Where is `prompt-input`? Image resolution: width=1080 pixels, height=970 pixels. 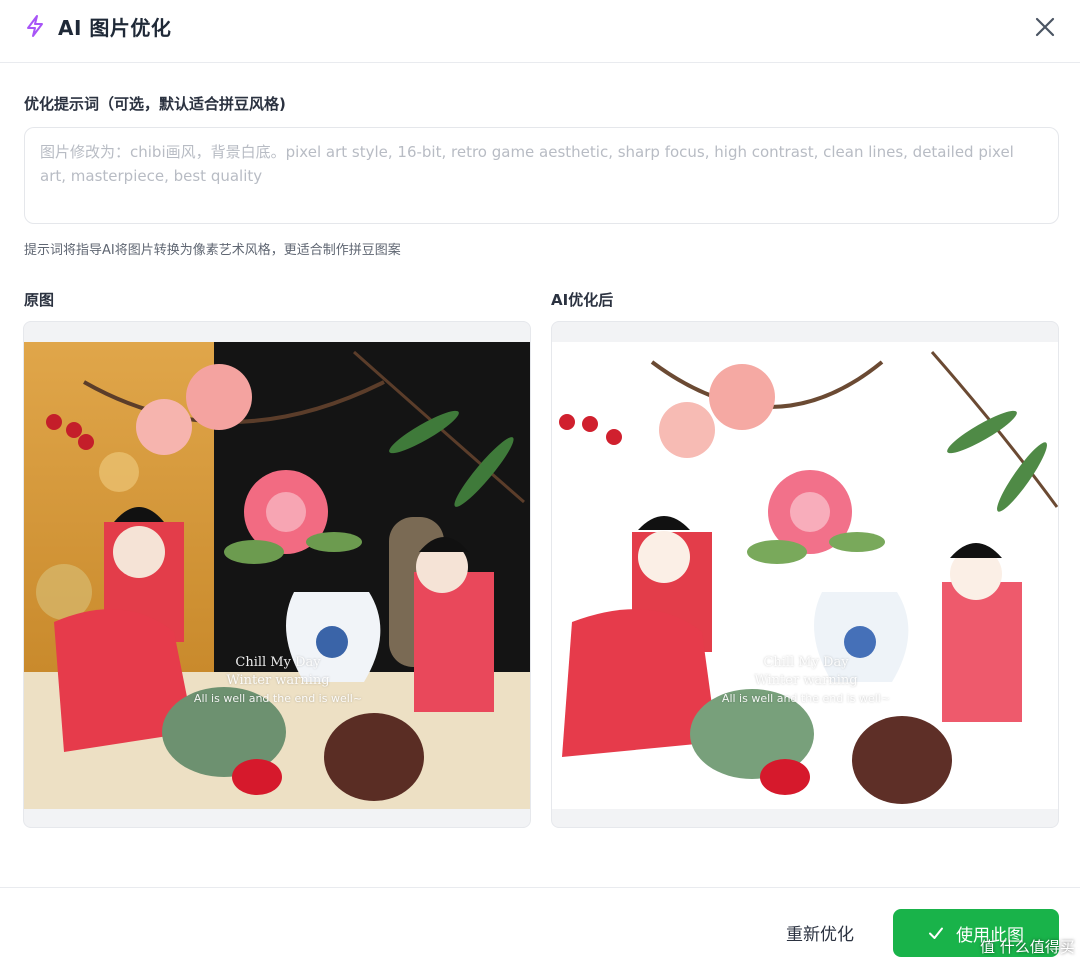
prompt-input is located at coordinates (541, 175).